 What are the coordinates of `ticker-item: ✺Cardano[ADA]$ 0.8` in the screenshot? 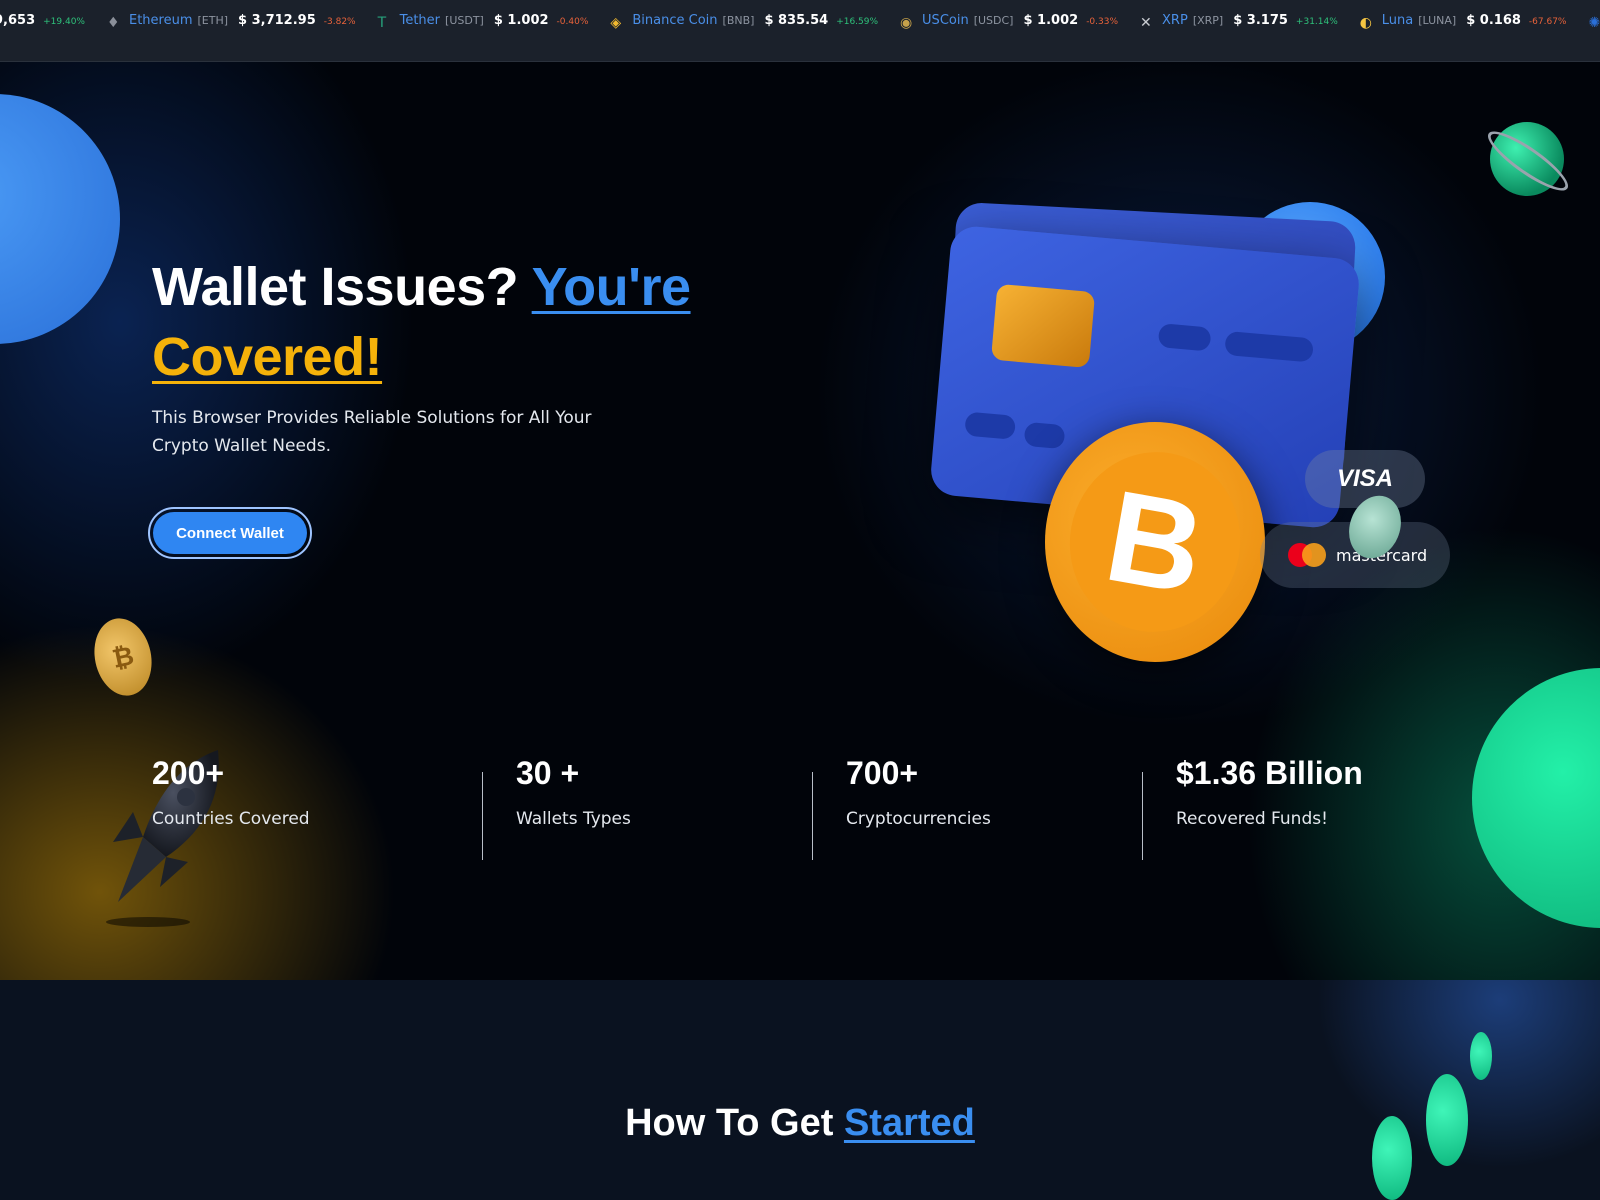 It's located at (1594, 21).